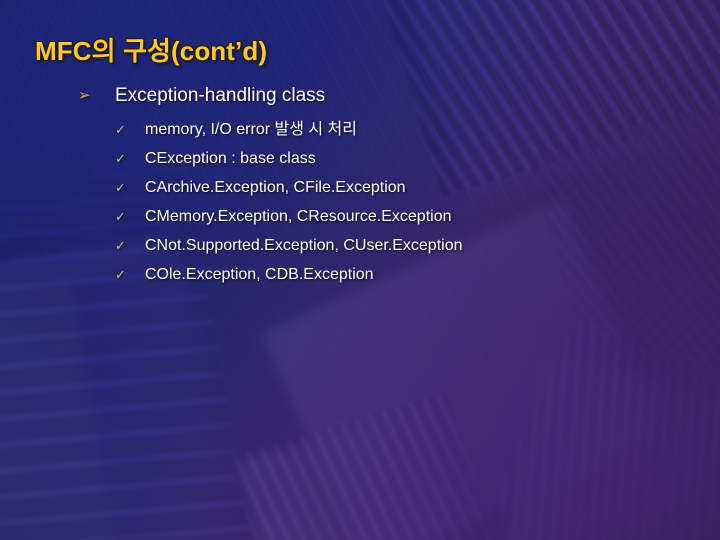 The width and height of the screenshot is (720, 540). I want to click on list-item: ✓ CArchive.Exception, CFile.Exception, so click(289, 191).